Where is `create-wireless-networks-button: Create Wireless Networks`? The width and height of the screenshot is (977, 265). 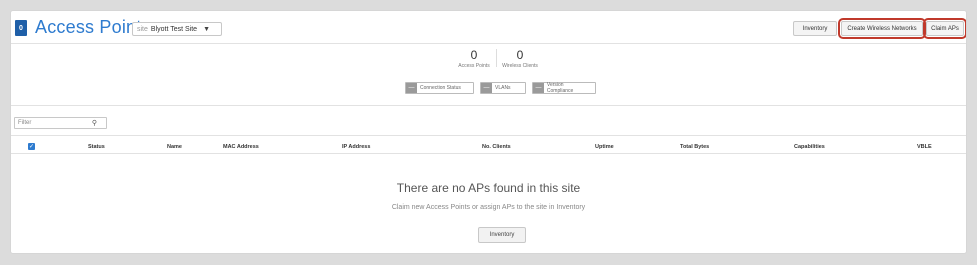
create-wireless-networks-button: Create Wireless Networks is located at coordinates (882, 28).